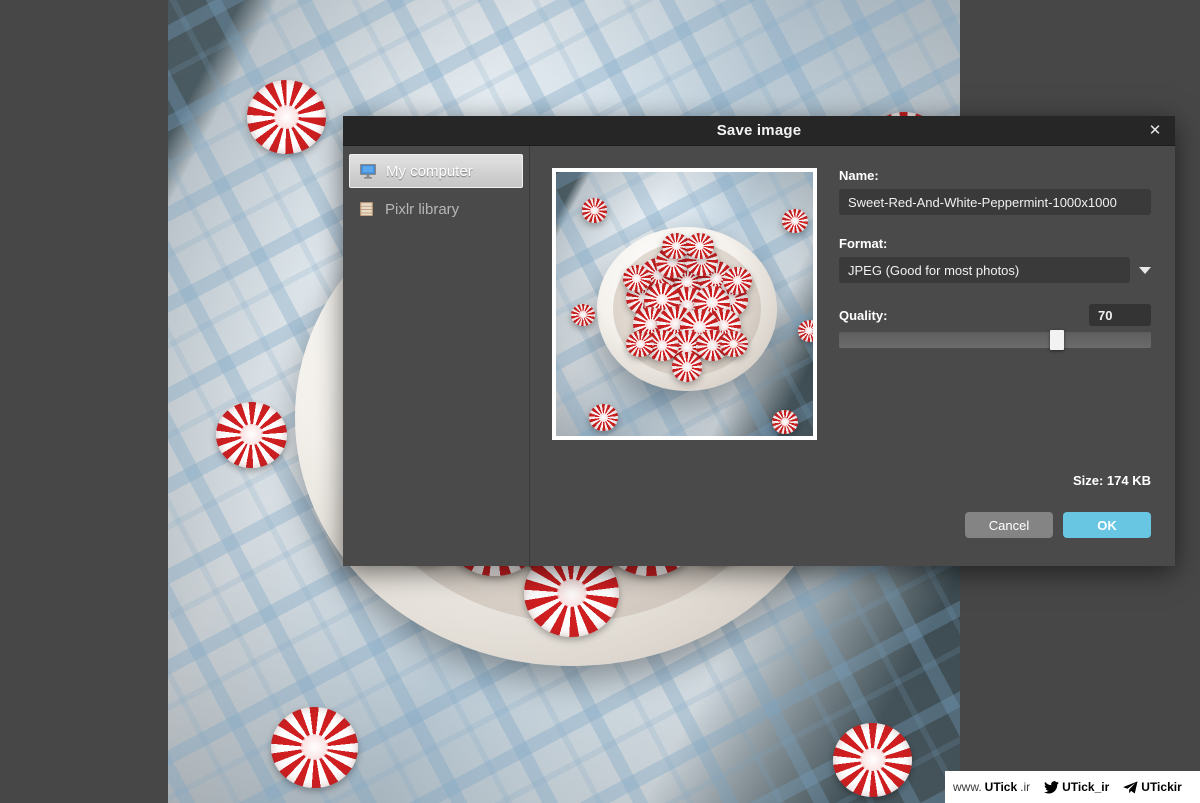  I want to click on dialog-title: Save image, so click(759, 130).